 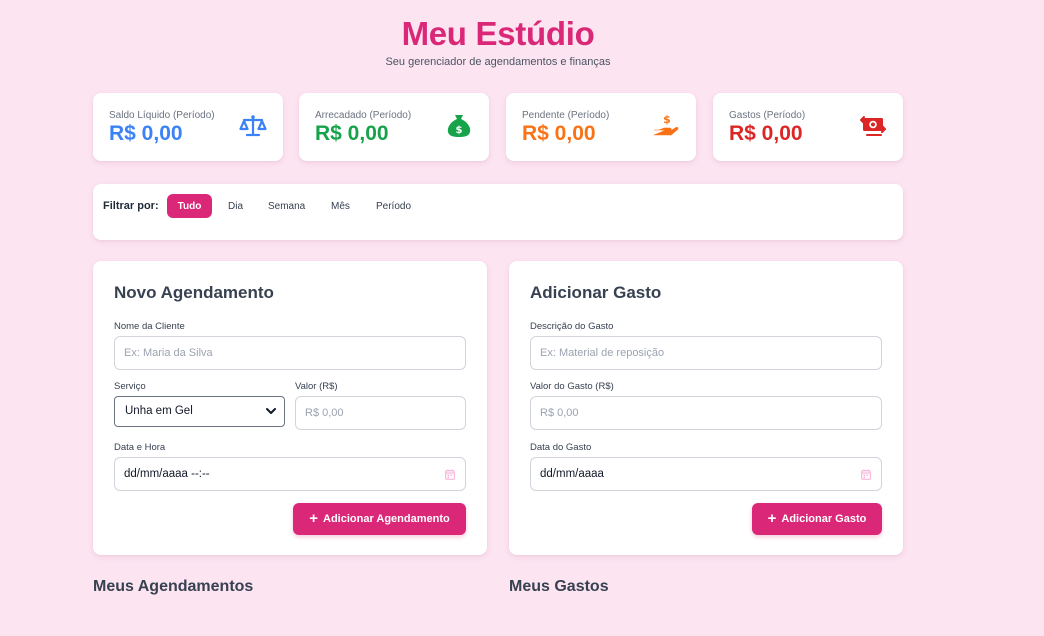 What do you see at coordinates (189, 206) in the screenshot?
I see `filter-option-all: Tudo` at bounding box center [189, 206].